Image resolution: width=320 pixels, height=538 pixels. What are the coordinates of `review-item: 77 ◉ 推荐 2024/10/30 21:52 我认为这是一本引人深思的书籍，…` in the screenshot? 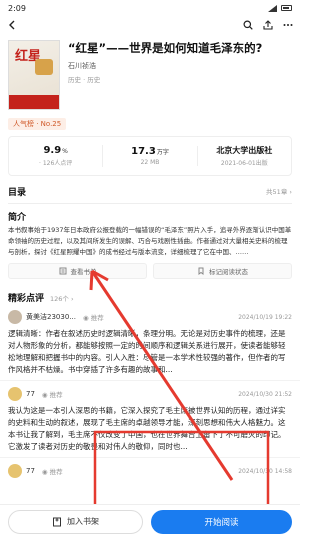 It's located at (150, 419).